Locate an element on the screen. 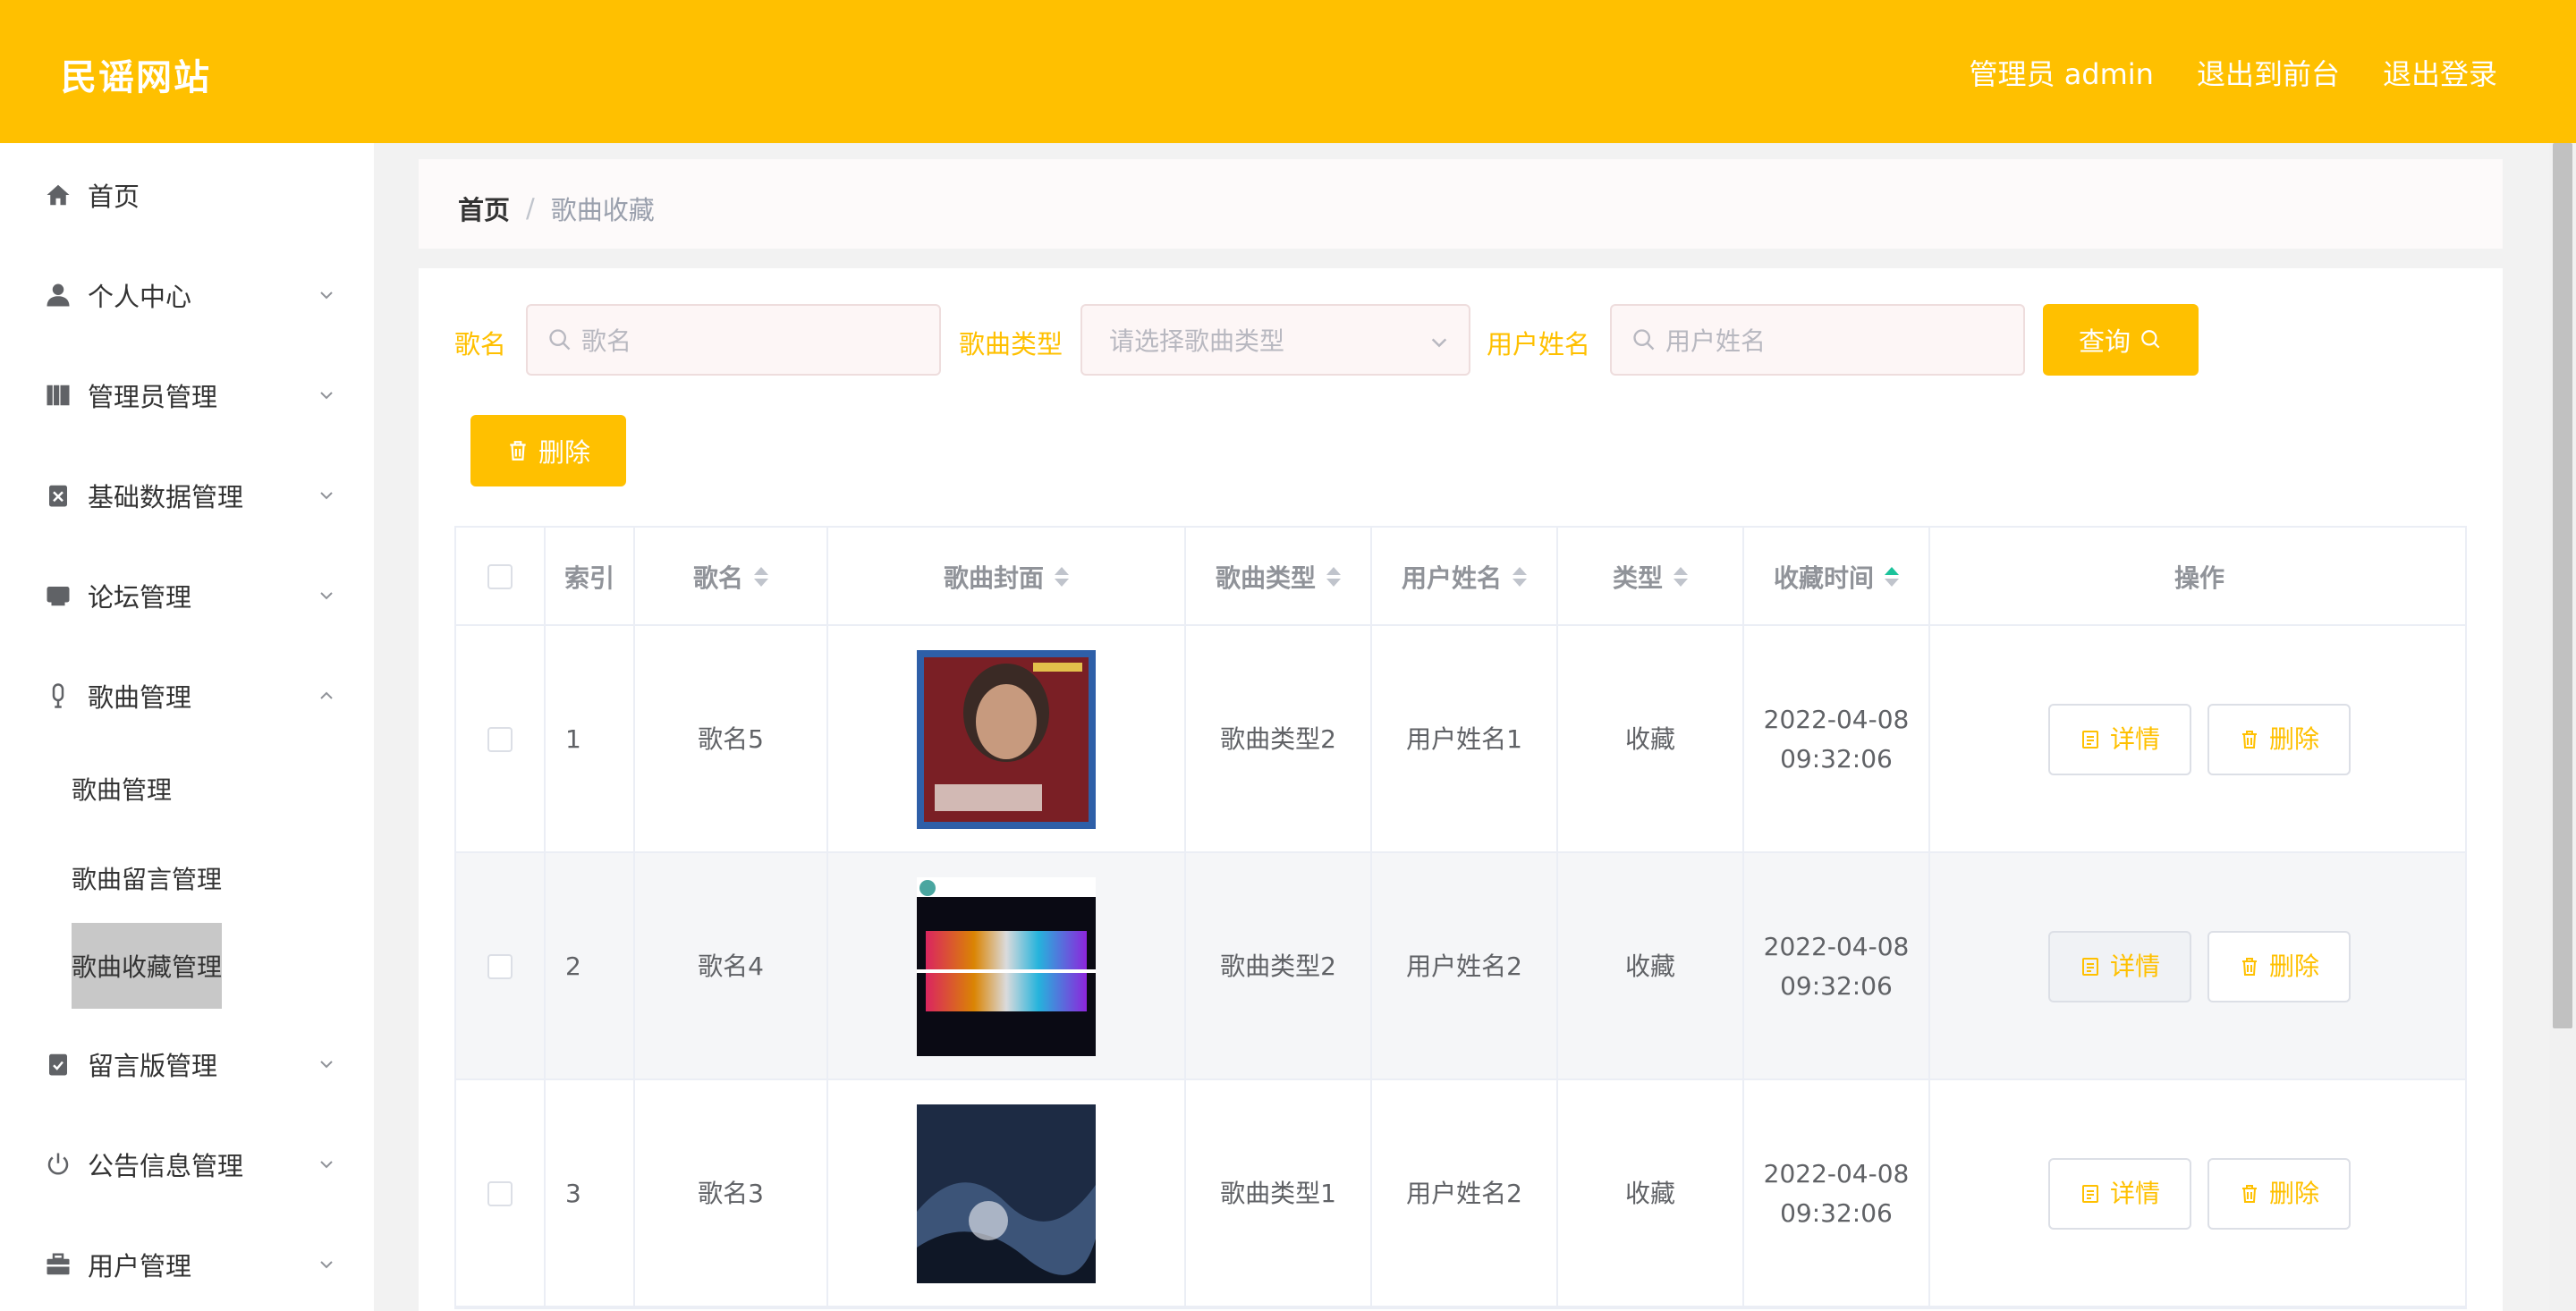  sub-item-song-management: 歌曲管理 is located at coordinates (122, 789).